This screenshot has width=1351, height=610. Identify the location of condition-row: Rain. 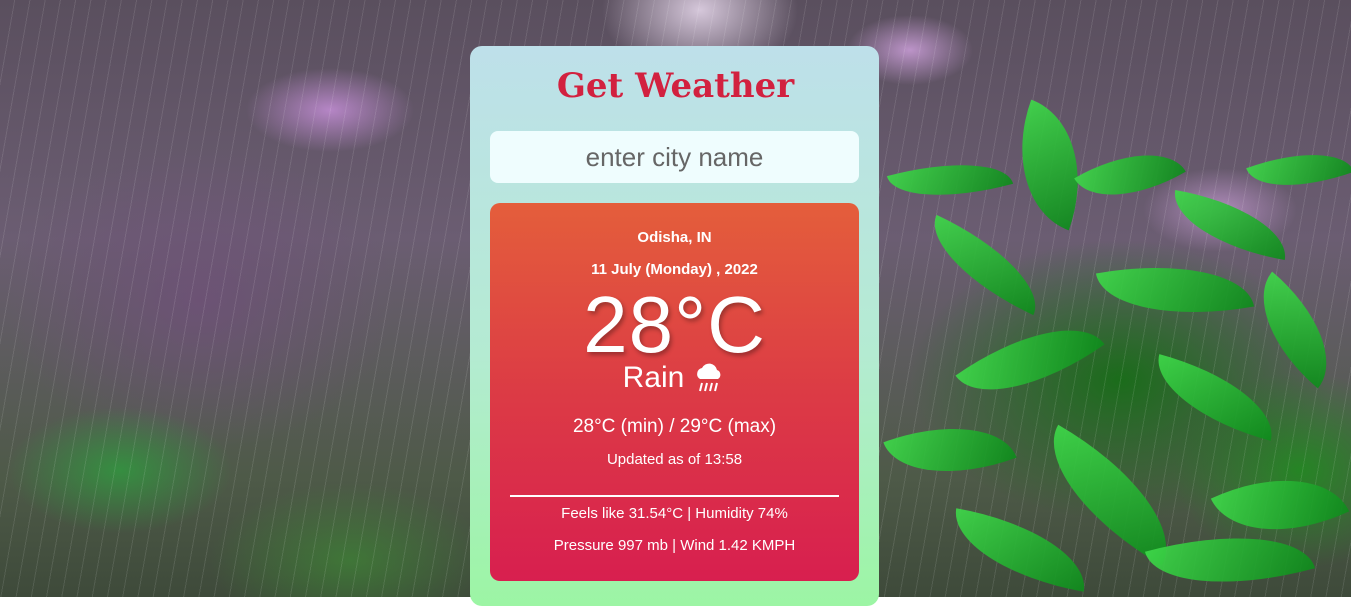
(674, 378).